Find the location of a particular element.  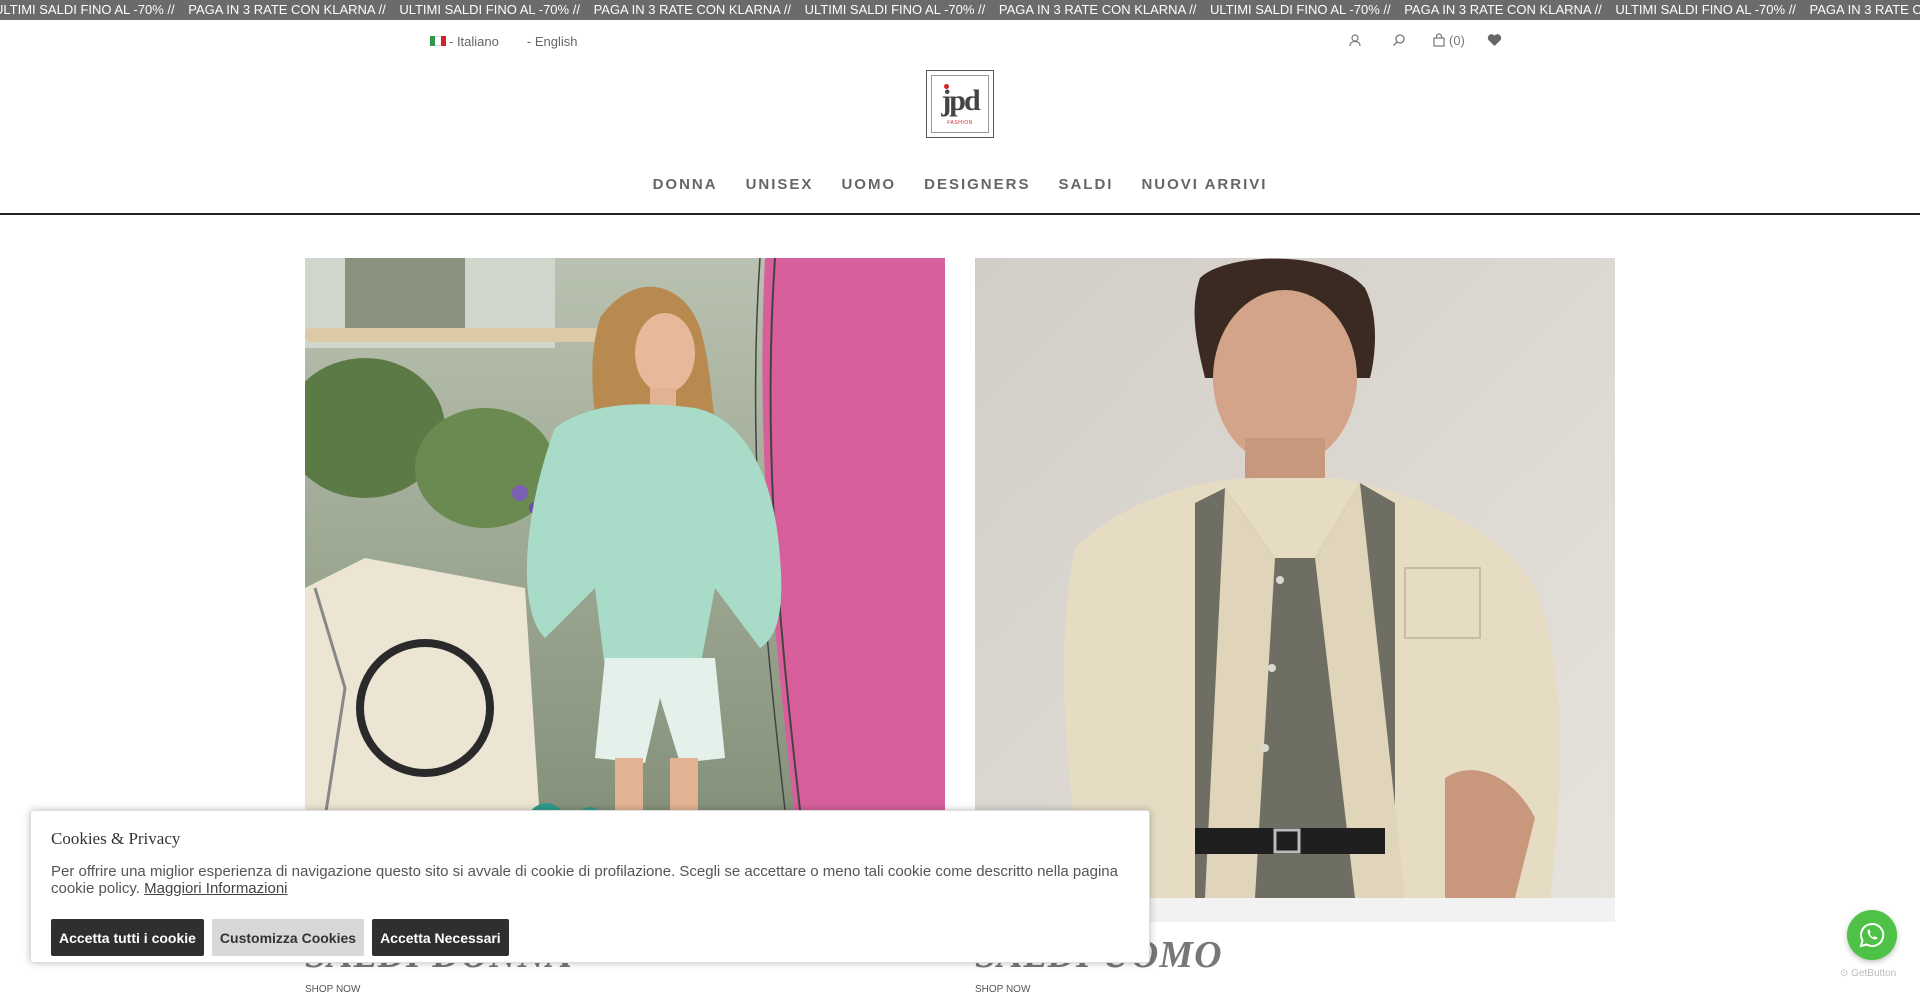

language-switcher: - Italiano - English is located at coordinates (517, 41).